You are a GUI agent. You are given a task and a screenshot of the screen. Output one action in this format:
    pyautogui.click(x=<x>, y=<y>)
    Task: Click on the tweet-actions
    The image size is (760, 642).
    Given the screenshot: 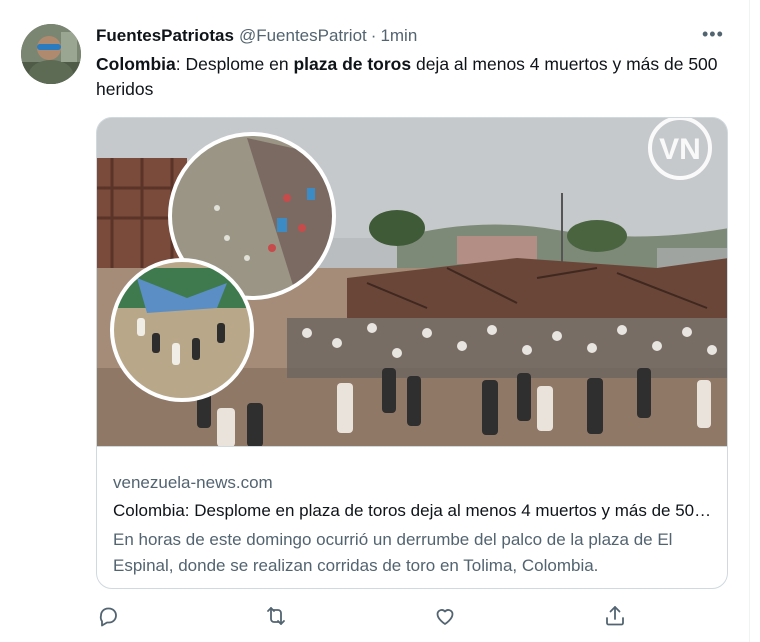 What is the action you would take?
    pyautogui.click(x=376, y=618)
    